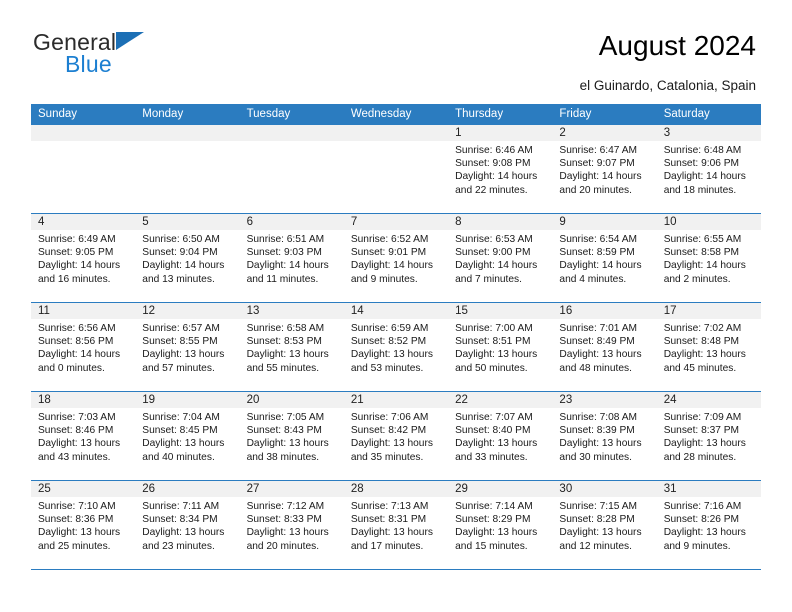  Describe the element at coordinates (491, 368) in the screenshot. I see `daylight-text-line2: and 50 minutes.` at that location.